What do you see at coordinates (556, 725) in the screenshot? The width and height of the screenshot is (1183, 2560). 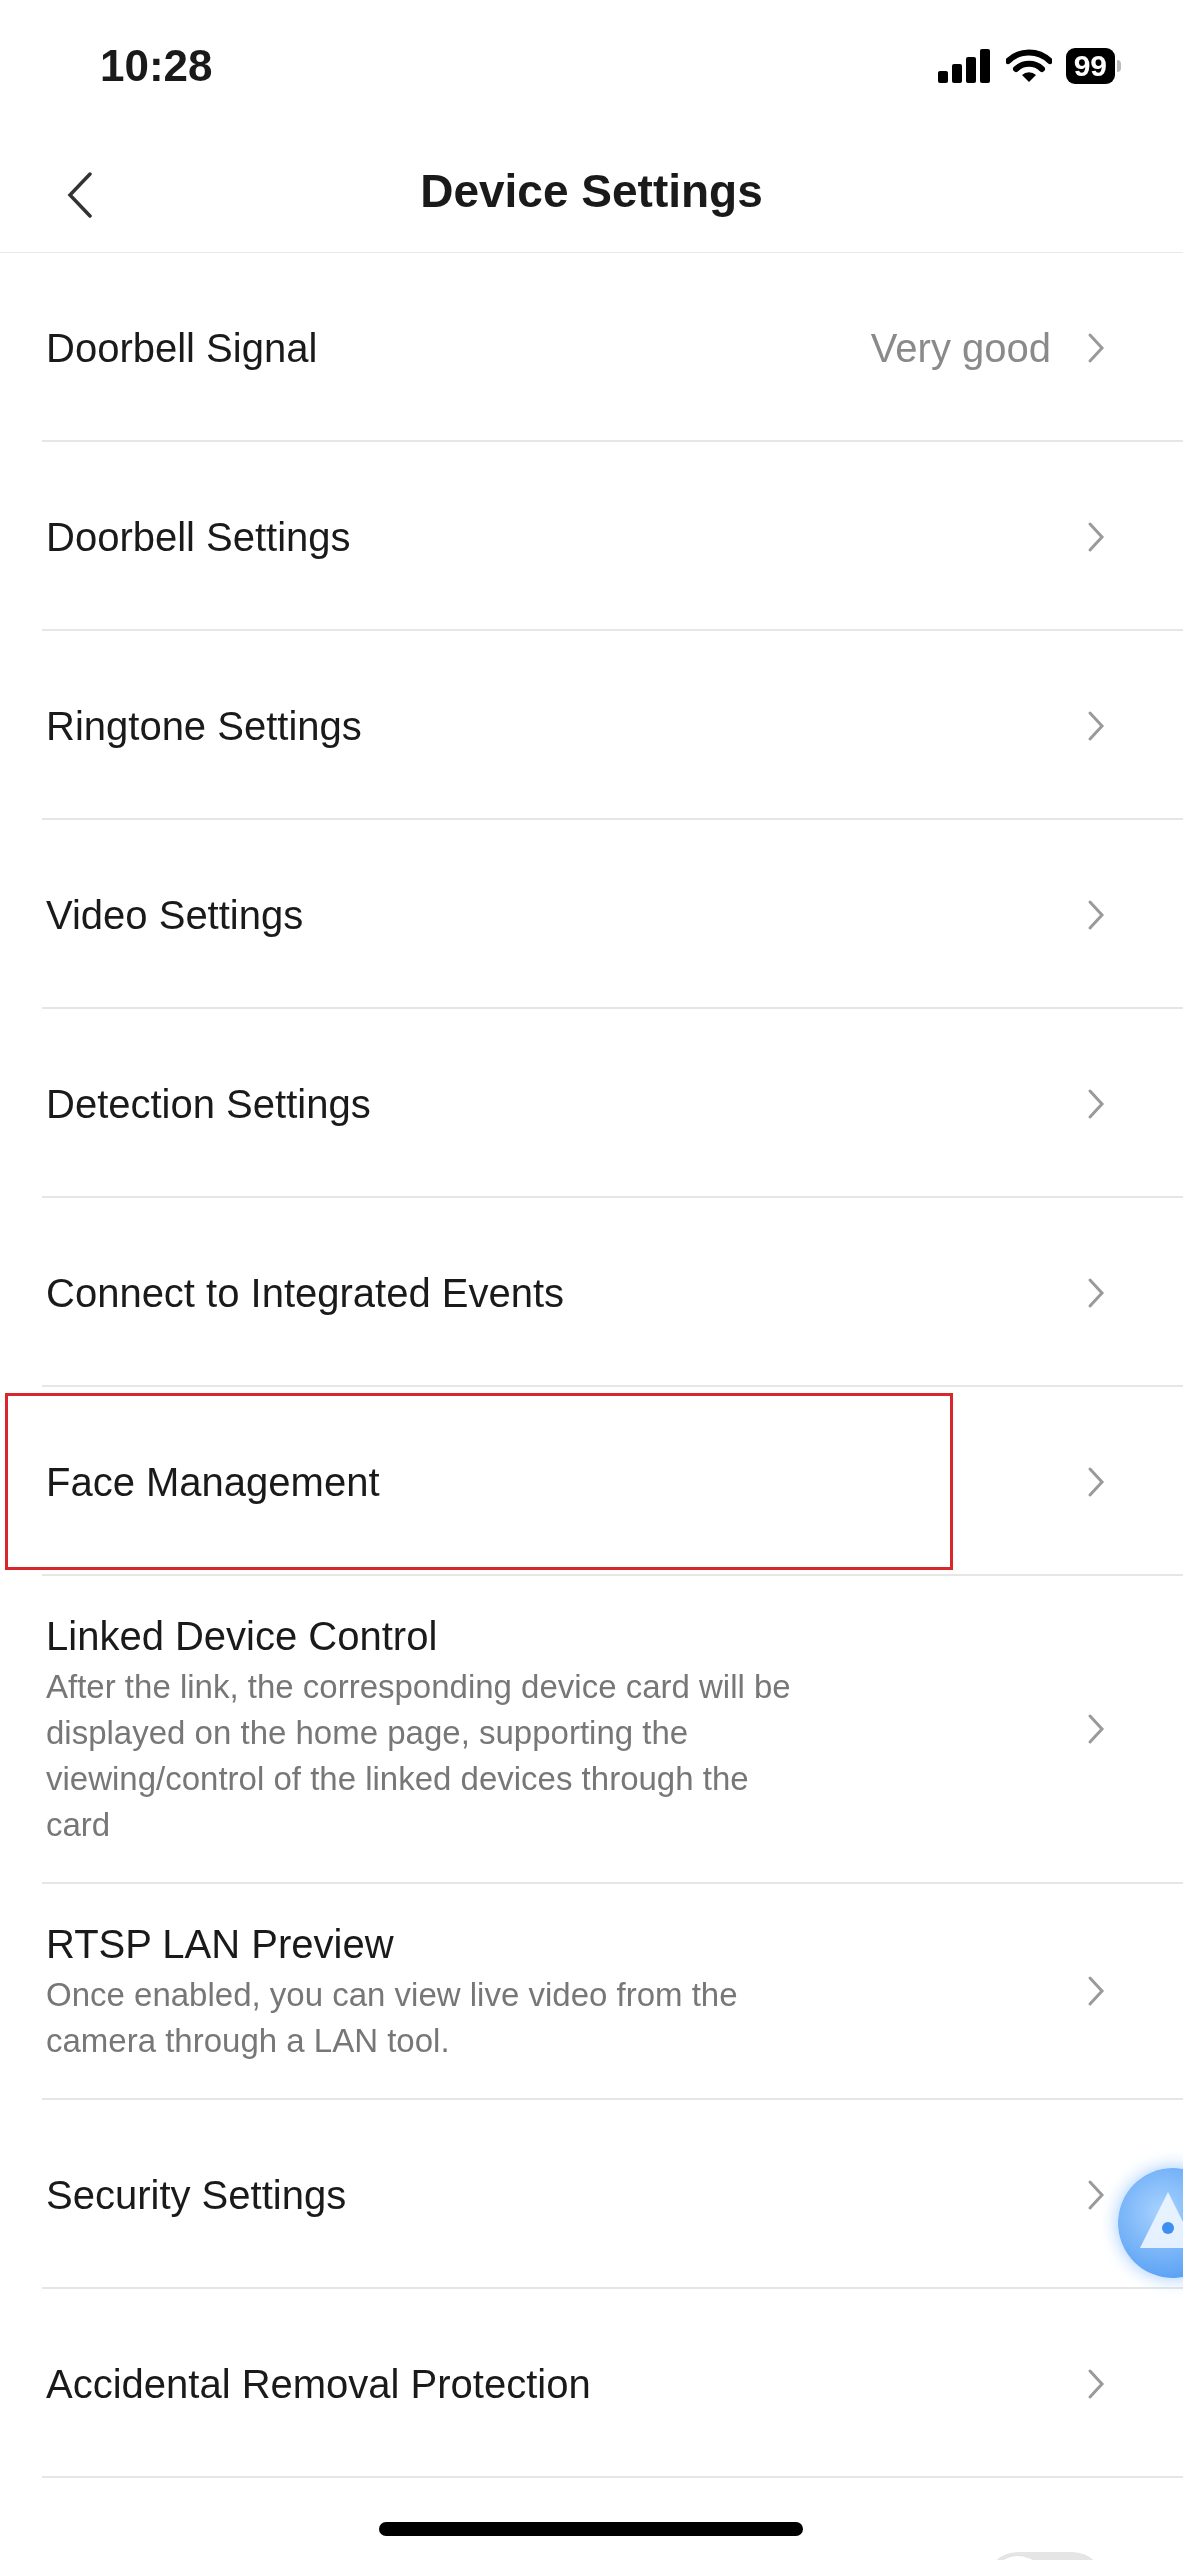 I see `settings-row: Ringtone Settings` at bounding box center [556, 725].